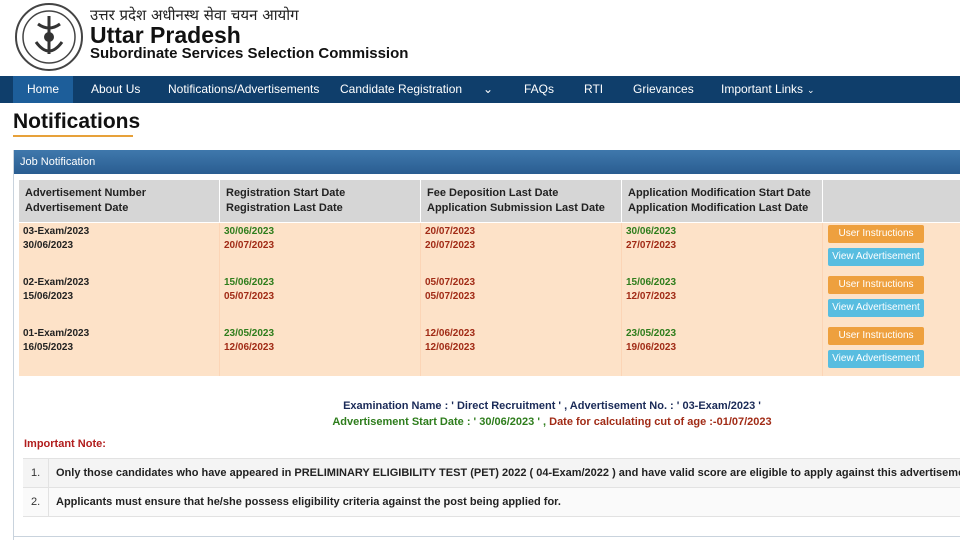 Image resolution: width=960 pixels, height=540 pixels. Describe the element at coordinates (86, 193) in the screenshot. I see `header-line: Advertisement Number` at that location.